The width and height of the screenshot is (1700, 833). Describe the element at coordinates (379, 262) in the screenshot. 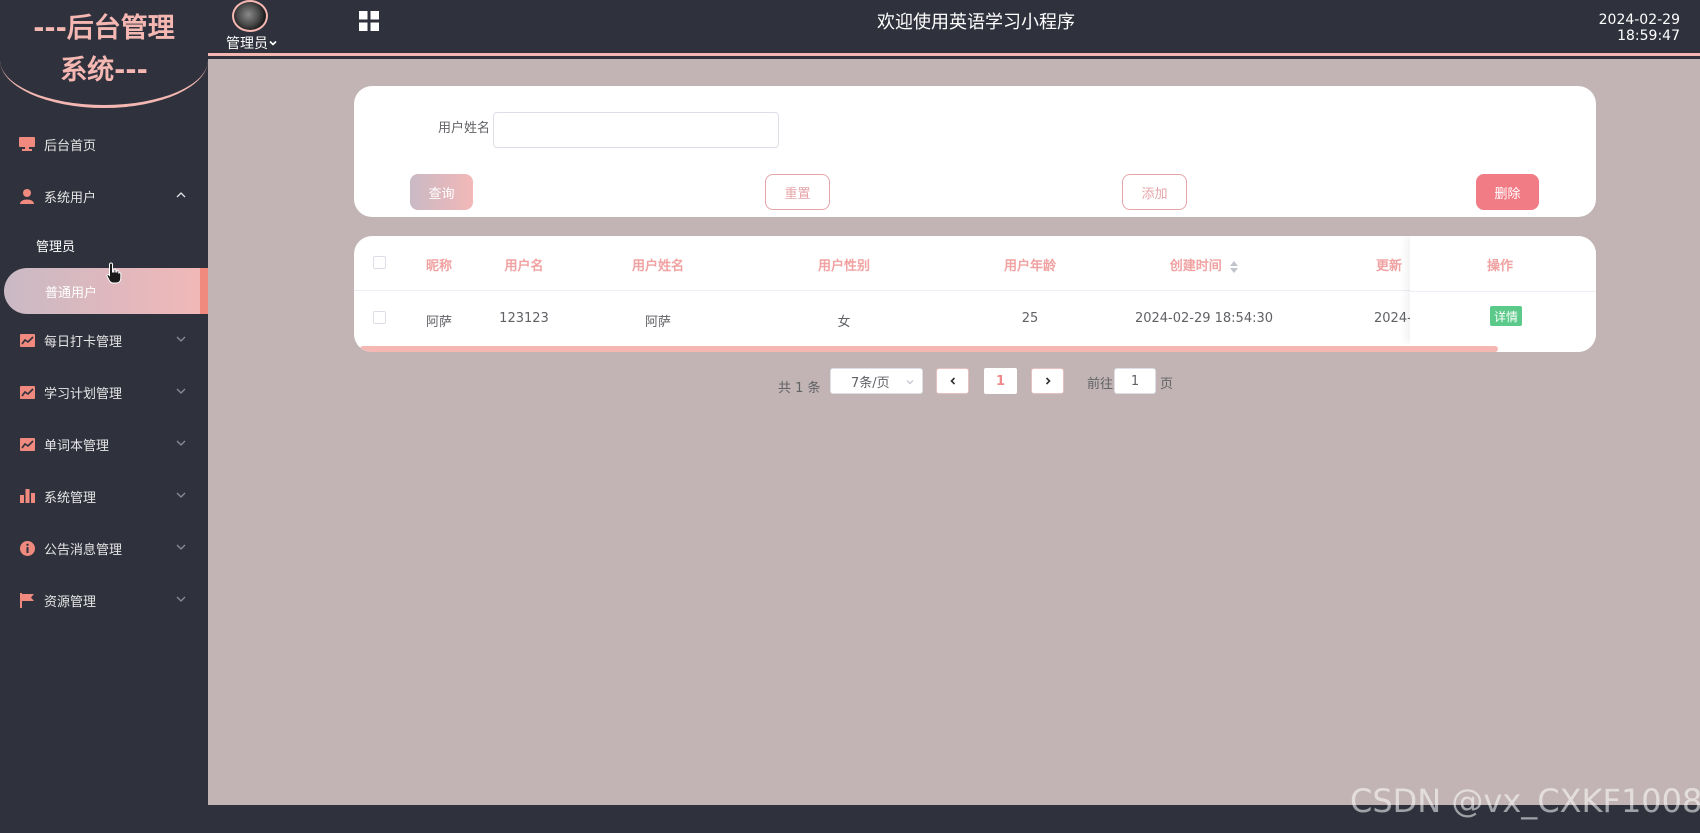

I see `select-all-checkbox` at that location.